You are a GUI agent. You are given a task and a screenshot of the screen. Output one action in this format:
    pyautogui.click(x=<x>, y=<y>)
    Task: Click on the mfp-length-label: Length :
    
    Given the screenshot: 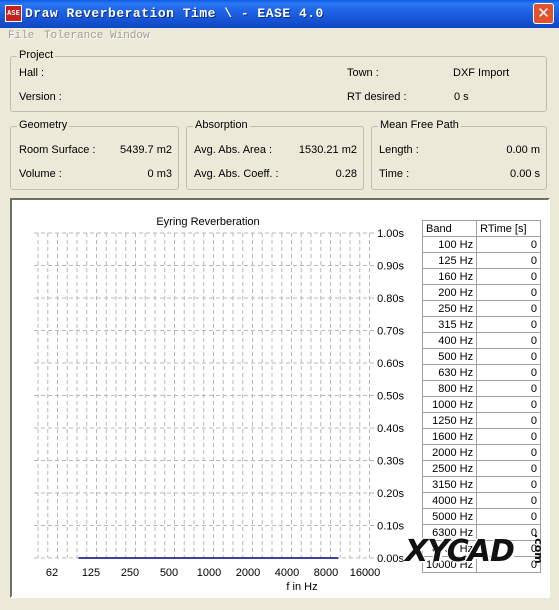 What is the action you would take?
    pyautogui.click(x=399, y=150)
    